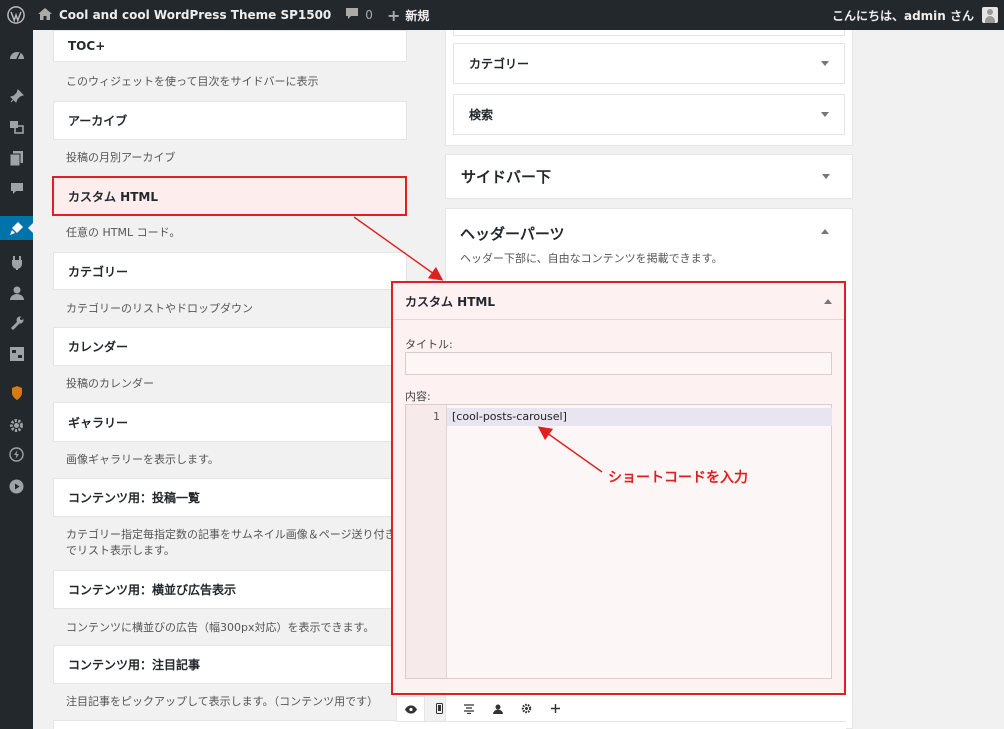  I want to click on annotation-arrows, so click(478, 344).